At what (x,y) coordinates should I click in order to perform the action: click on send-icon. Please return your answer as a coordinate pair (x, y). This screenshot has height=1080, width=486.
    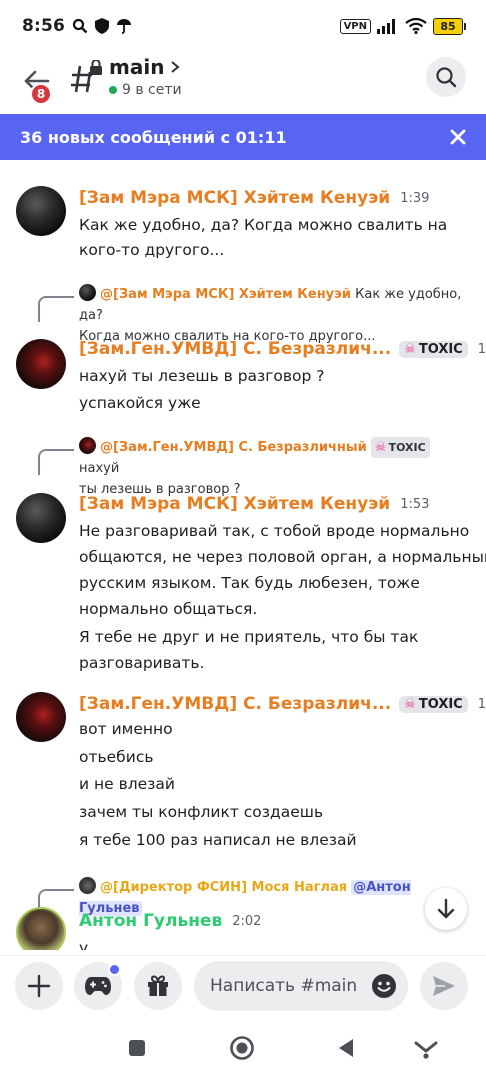
    Looking at the image, I should click on (444, 986).